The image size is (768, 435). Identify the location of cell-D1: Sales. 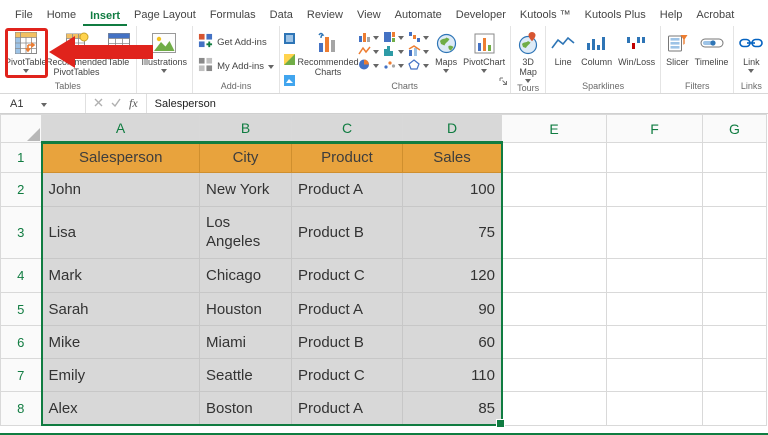
(452, 157).